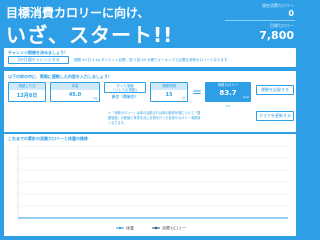  Describe the element at coordinates (228, 85) in the screenshot. I see `calorie-result-label: 消費カロリー` at that location.